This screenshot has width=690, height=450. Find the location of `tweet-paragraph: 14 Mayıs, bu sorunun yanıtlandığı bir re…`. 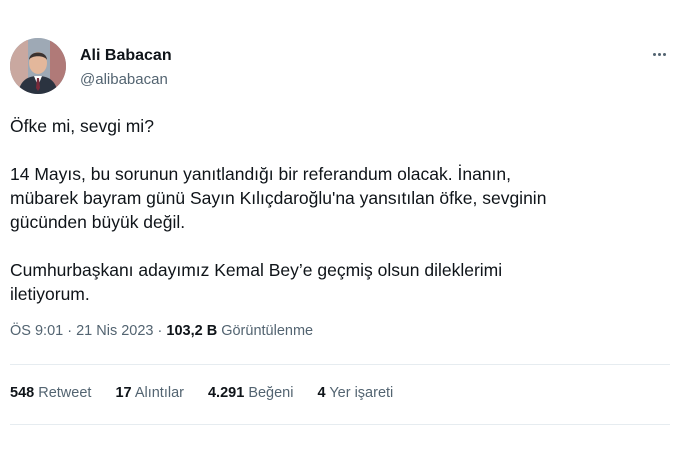

tweet-paragraph: 14 Mayıs, bu sorunun yanıtlandığı bir re… is located at coordinates (278, 198).